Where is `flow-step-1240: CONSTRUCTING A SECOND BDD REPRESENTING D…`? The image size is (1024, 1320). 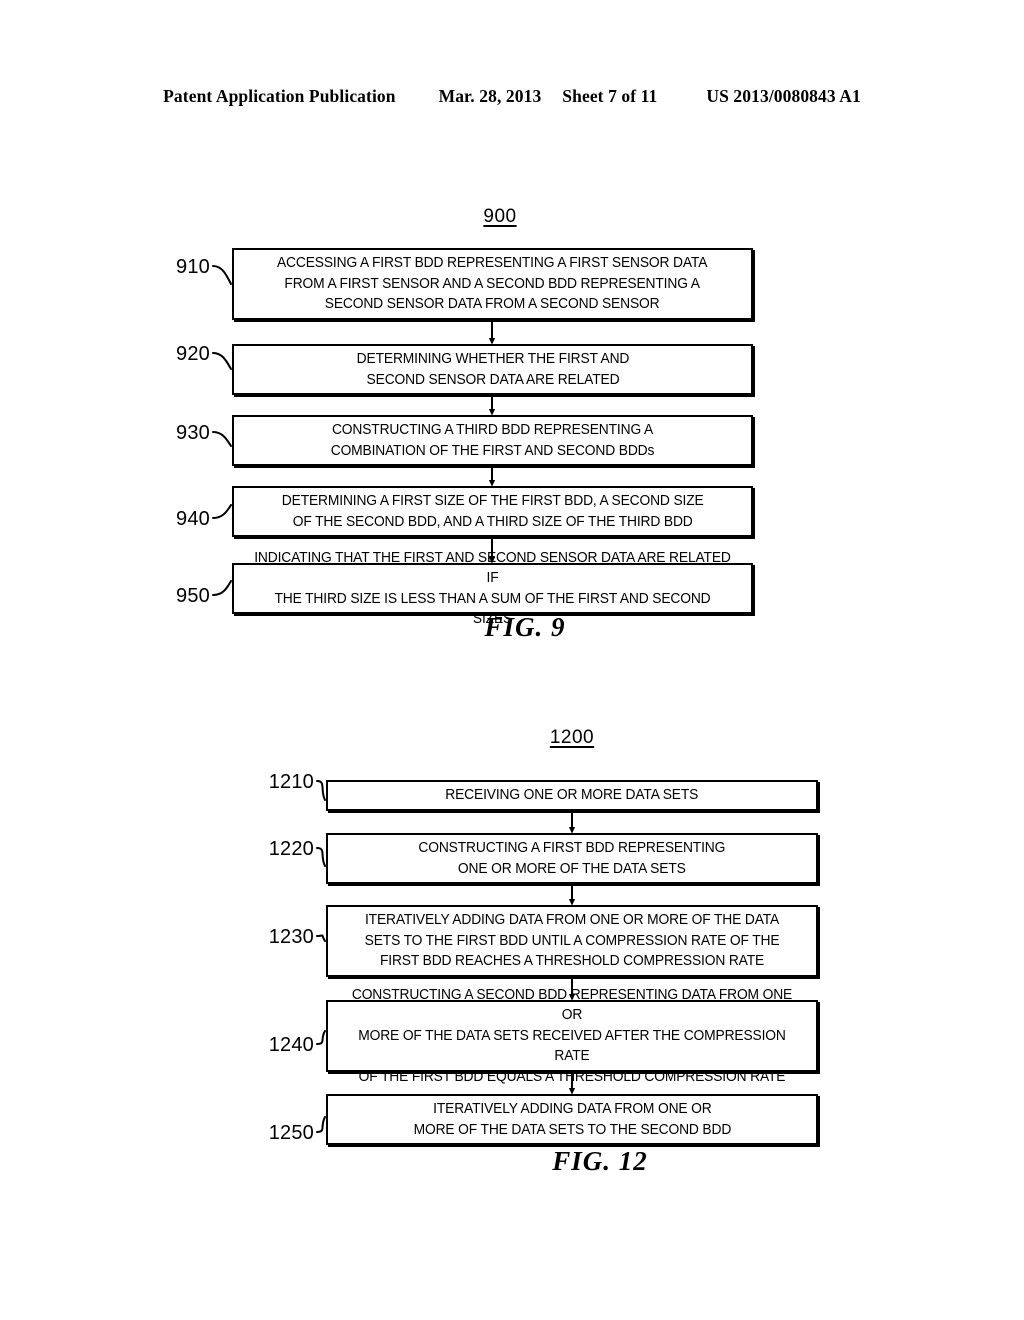 flow-step-1240: CONSTRUCTING A SECOND BDD REPRESENTING D… is located at coordinates (572, 1036).